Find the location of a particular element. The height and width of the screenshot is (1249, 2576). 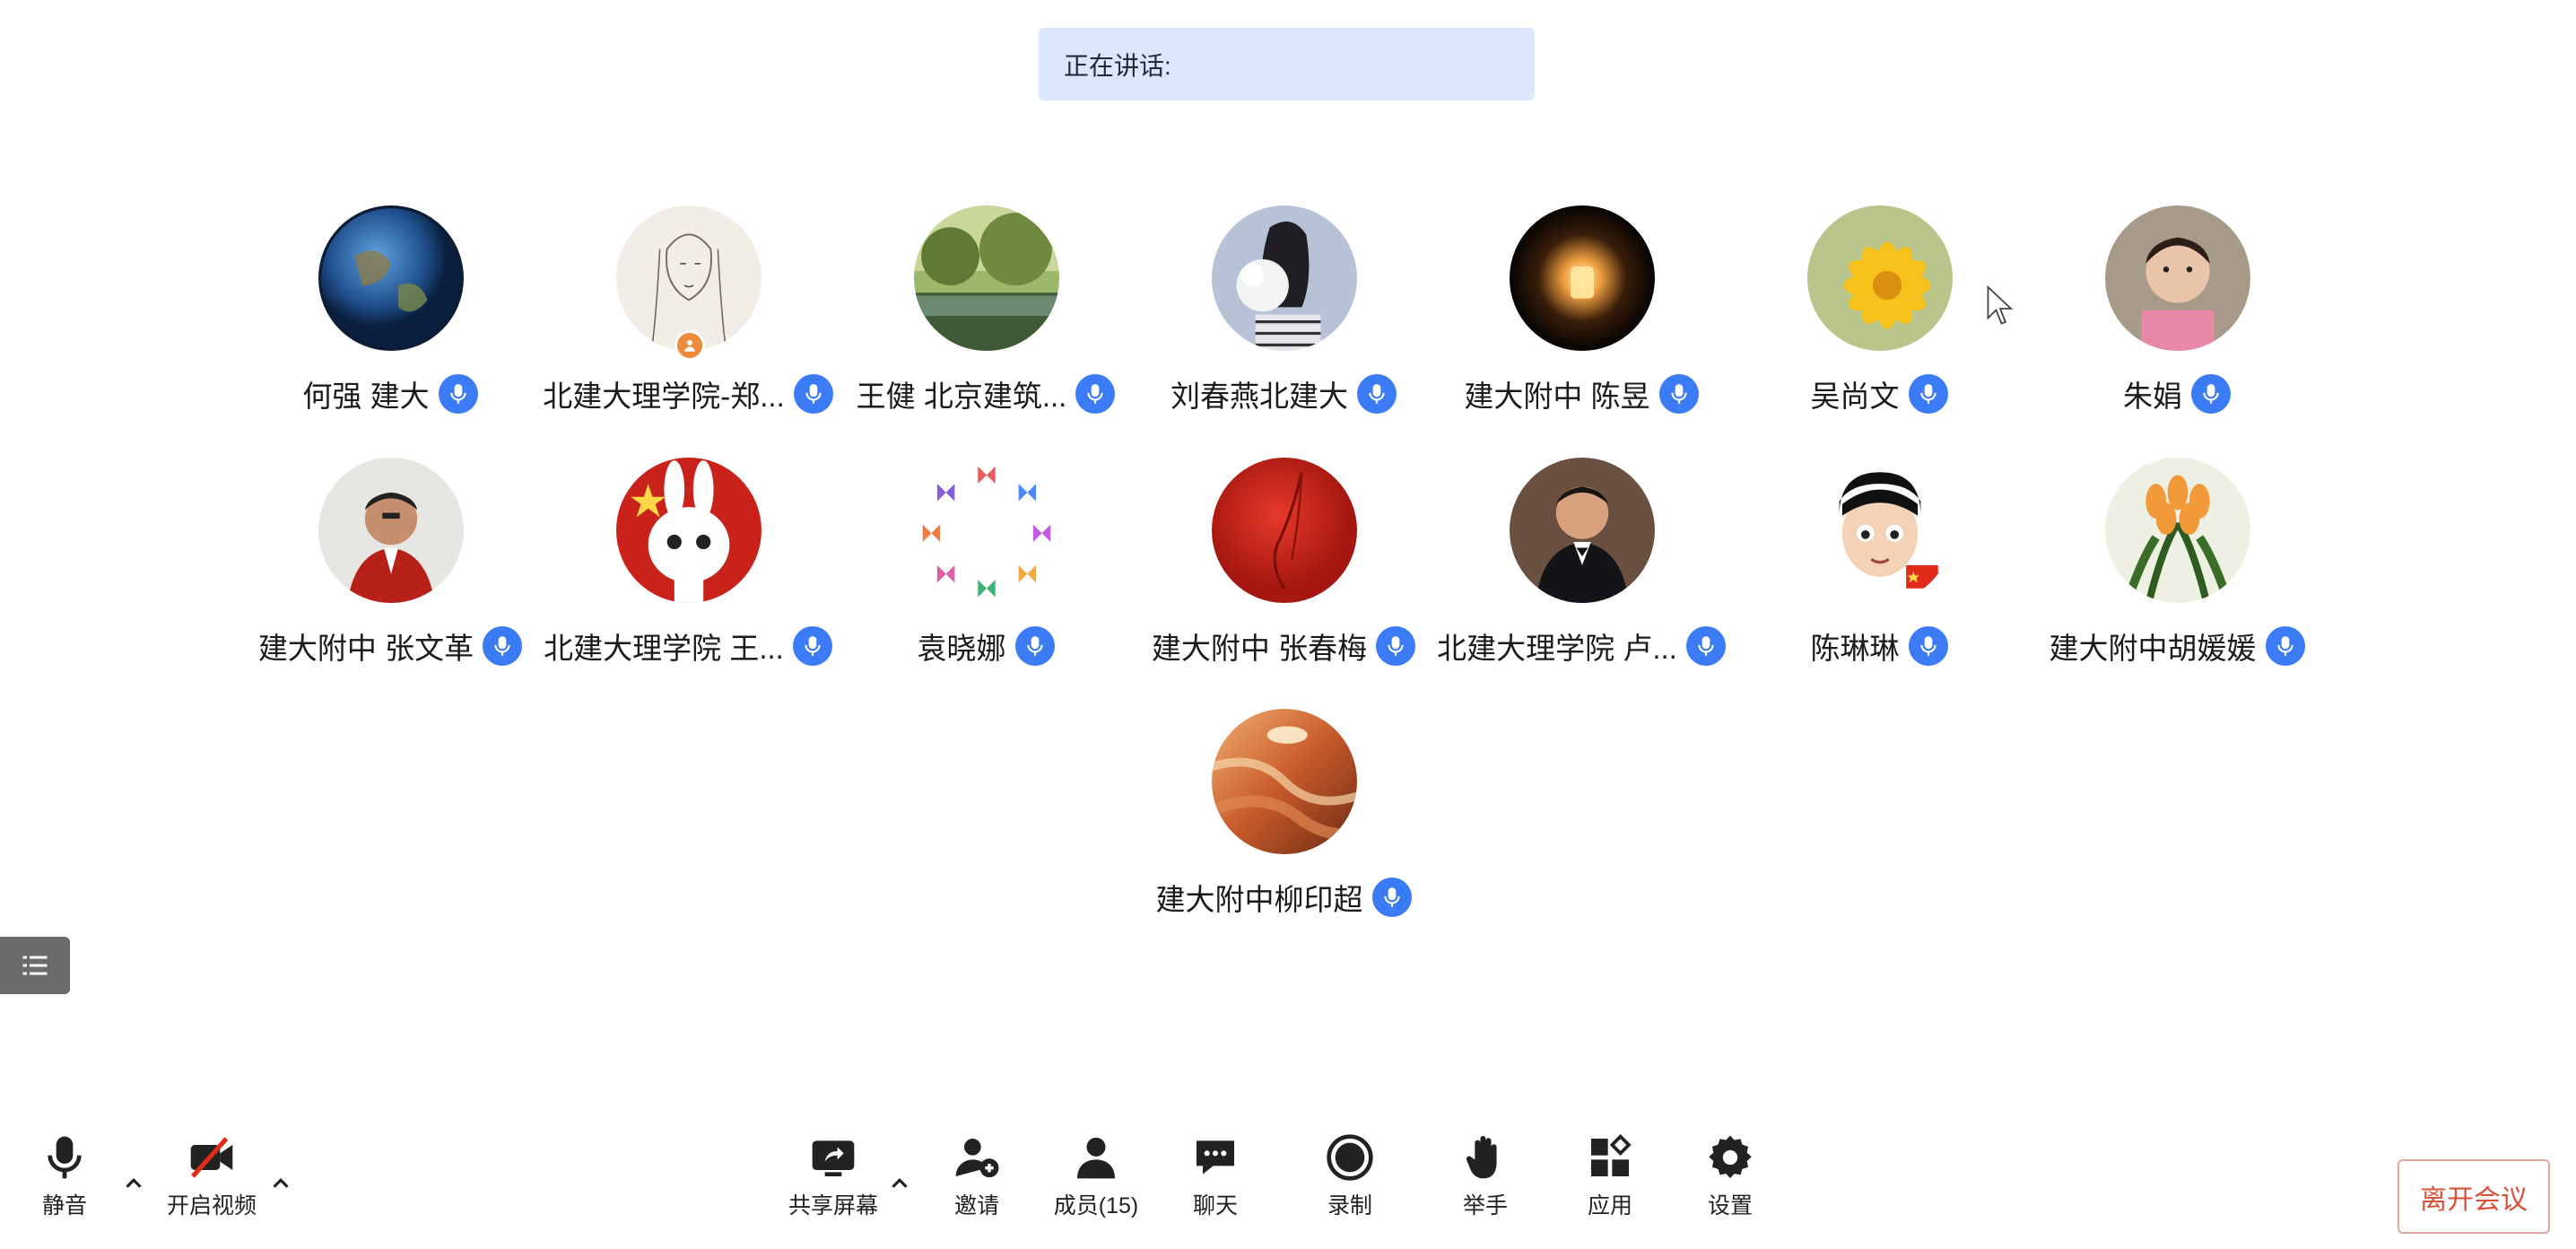

participant-name: 建大附中 张春梅 is located at coordinates (1259, 648).